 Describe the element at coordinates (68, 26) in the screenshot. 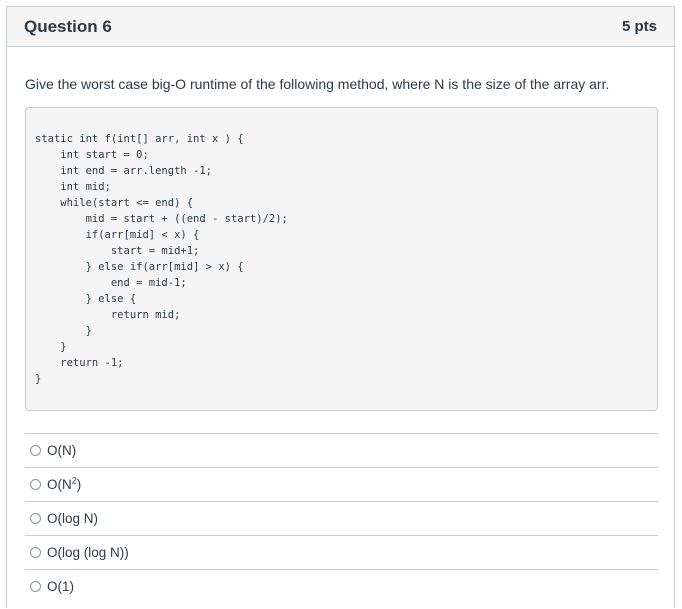

I see `question-title: Question 6` at that location.